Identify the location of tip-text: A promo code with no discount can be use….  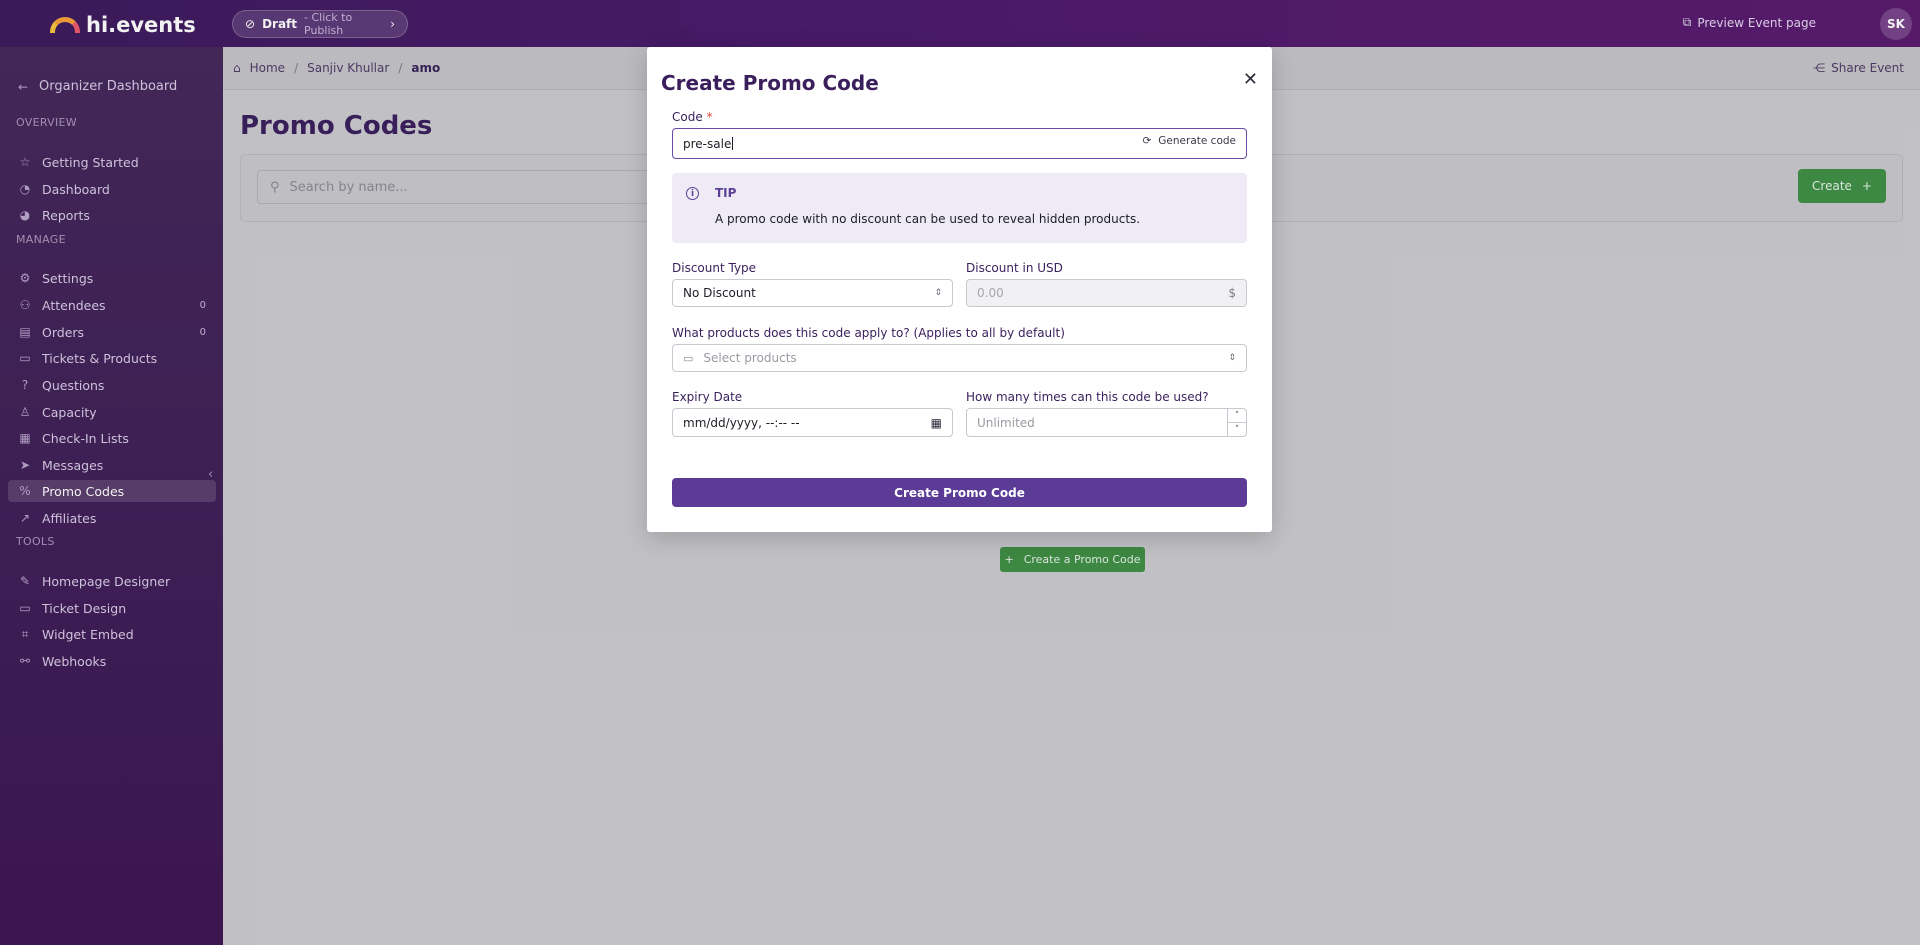
(928, 219).